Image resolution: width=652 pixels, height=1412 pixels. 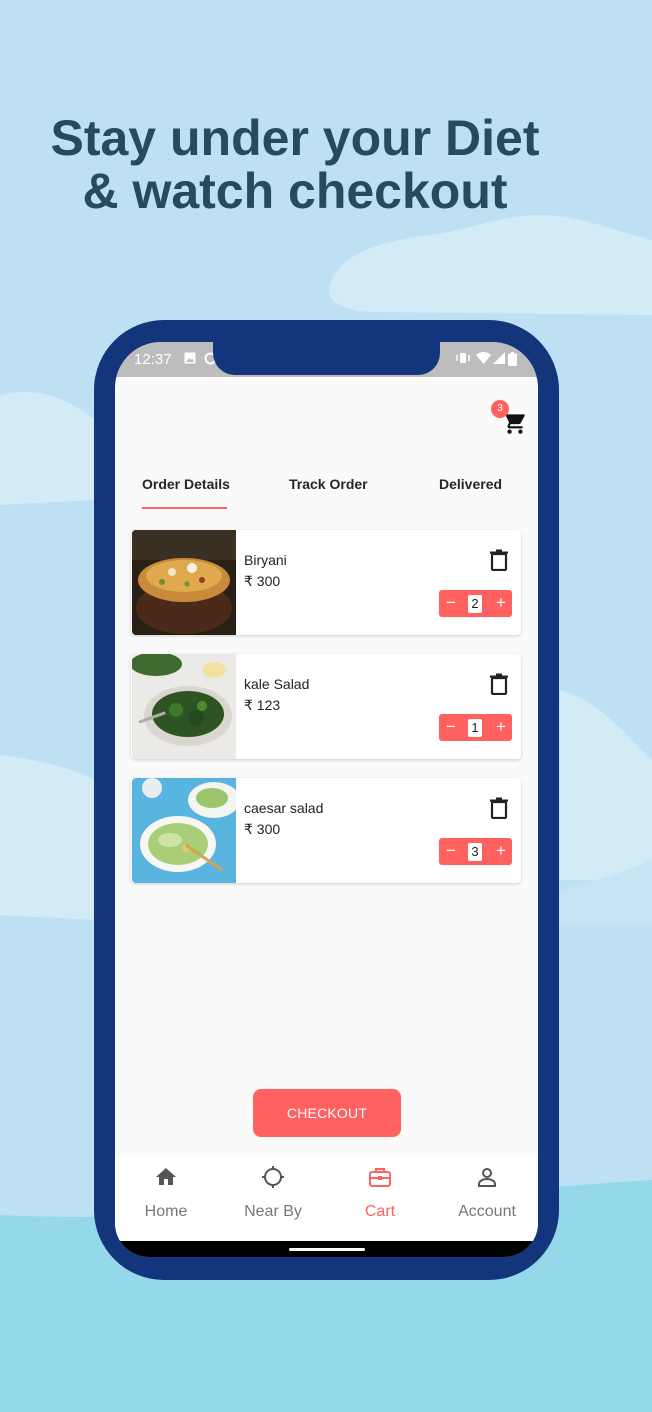 What do you see at coordinates (500, 409) in the screenshot?
I see `cart-badge: 3` at bounding box center [500, 409].